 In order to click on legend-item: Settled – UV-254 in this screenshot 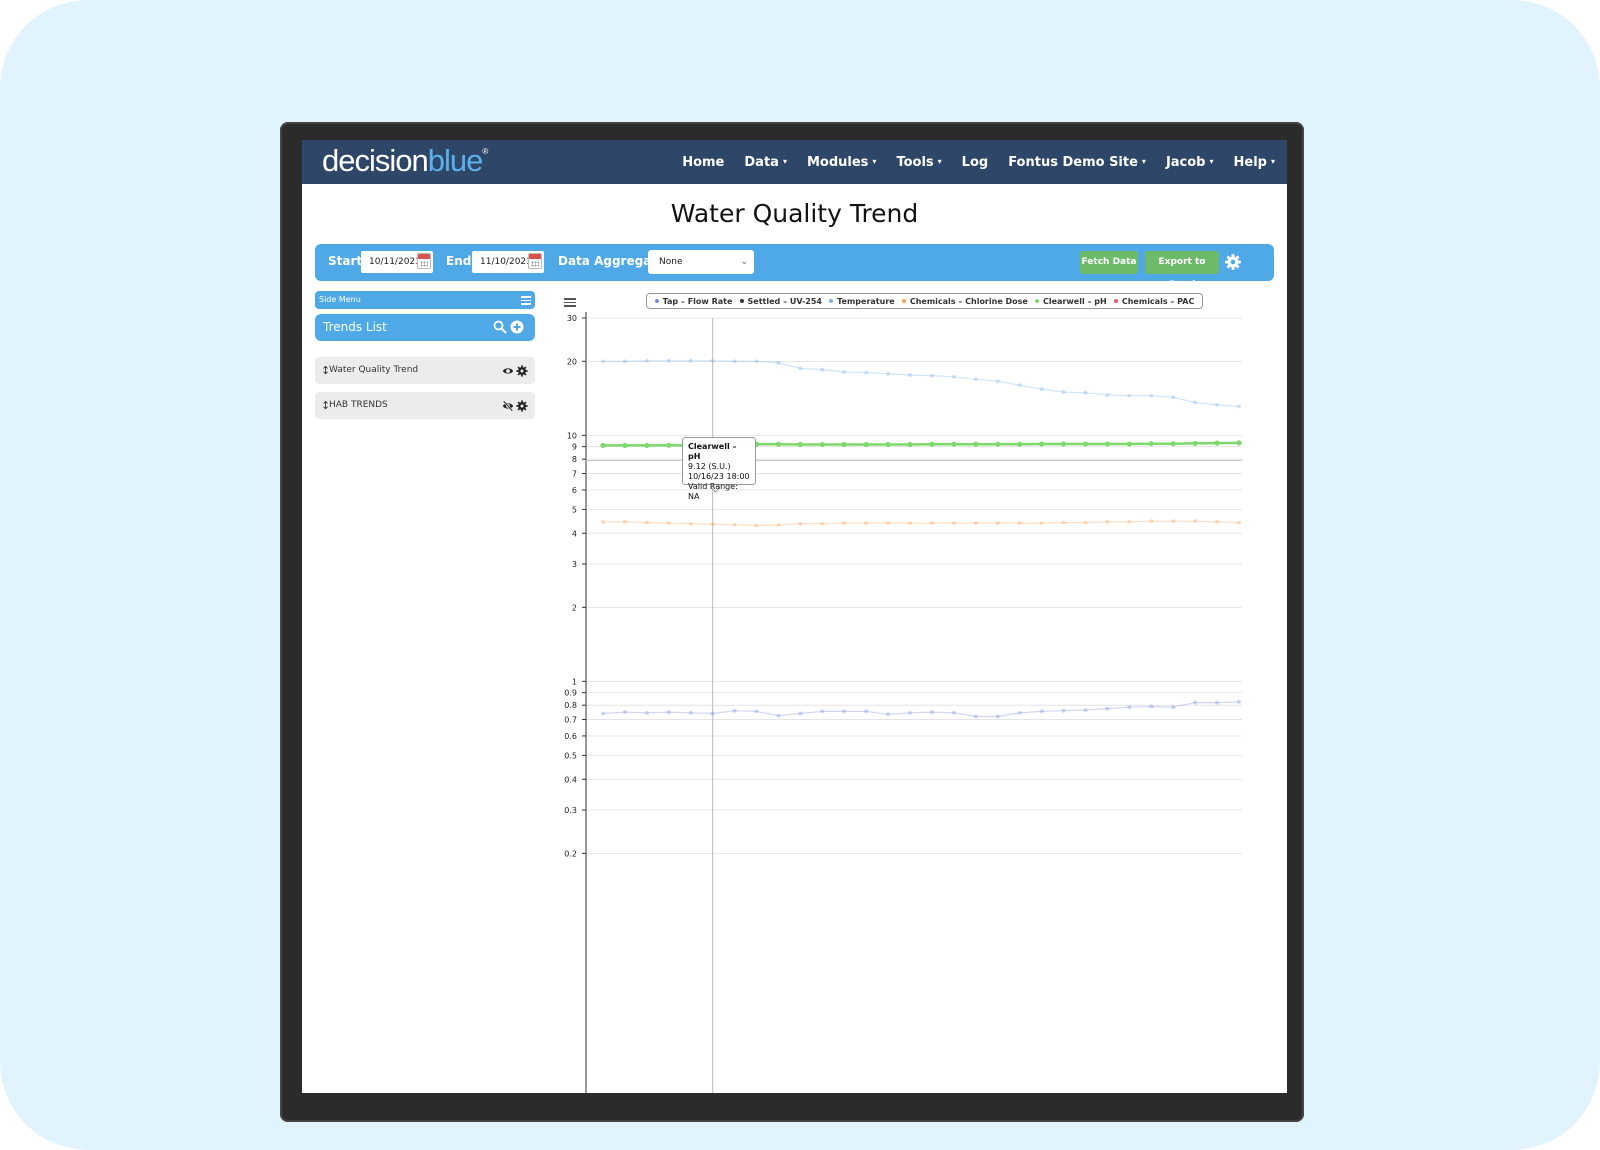, I will do `click(780, 301)`.